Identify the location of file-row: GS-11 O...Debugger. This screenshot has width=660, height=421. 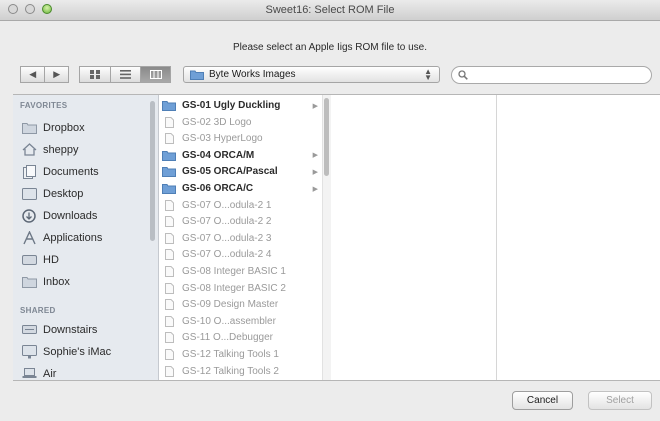
(241, 337).